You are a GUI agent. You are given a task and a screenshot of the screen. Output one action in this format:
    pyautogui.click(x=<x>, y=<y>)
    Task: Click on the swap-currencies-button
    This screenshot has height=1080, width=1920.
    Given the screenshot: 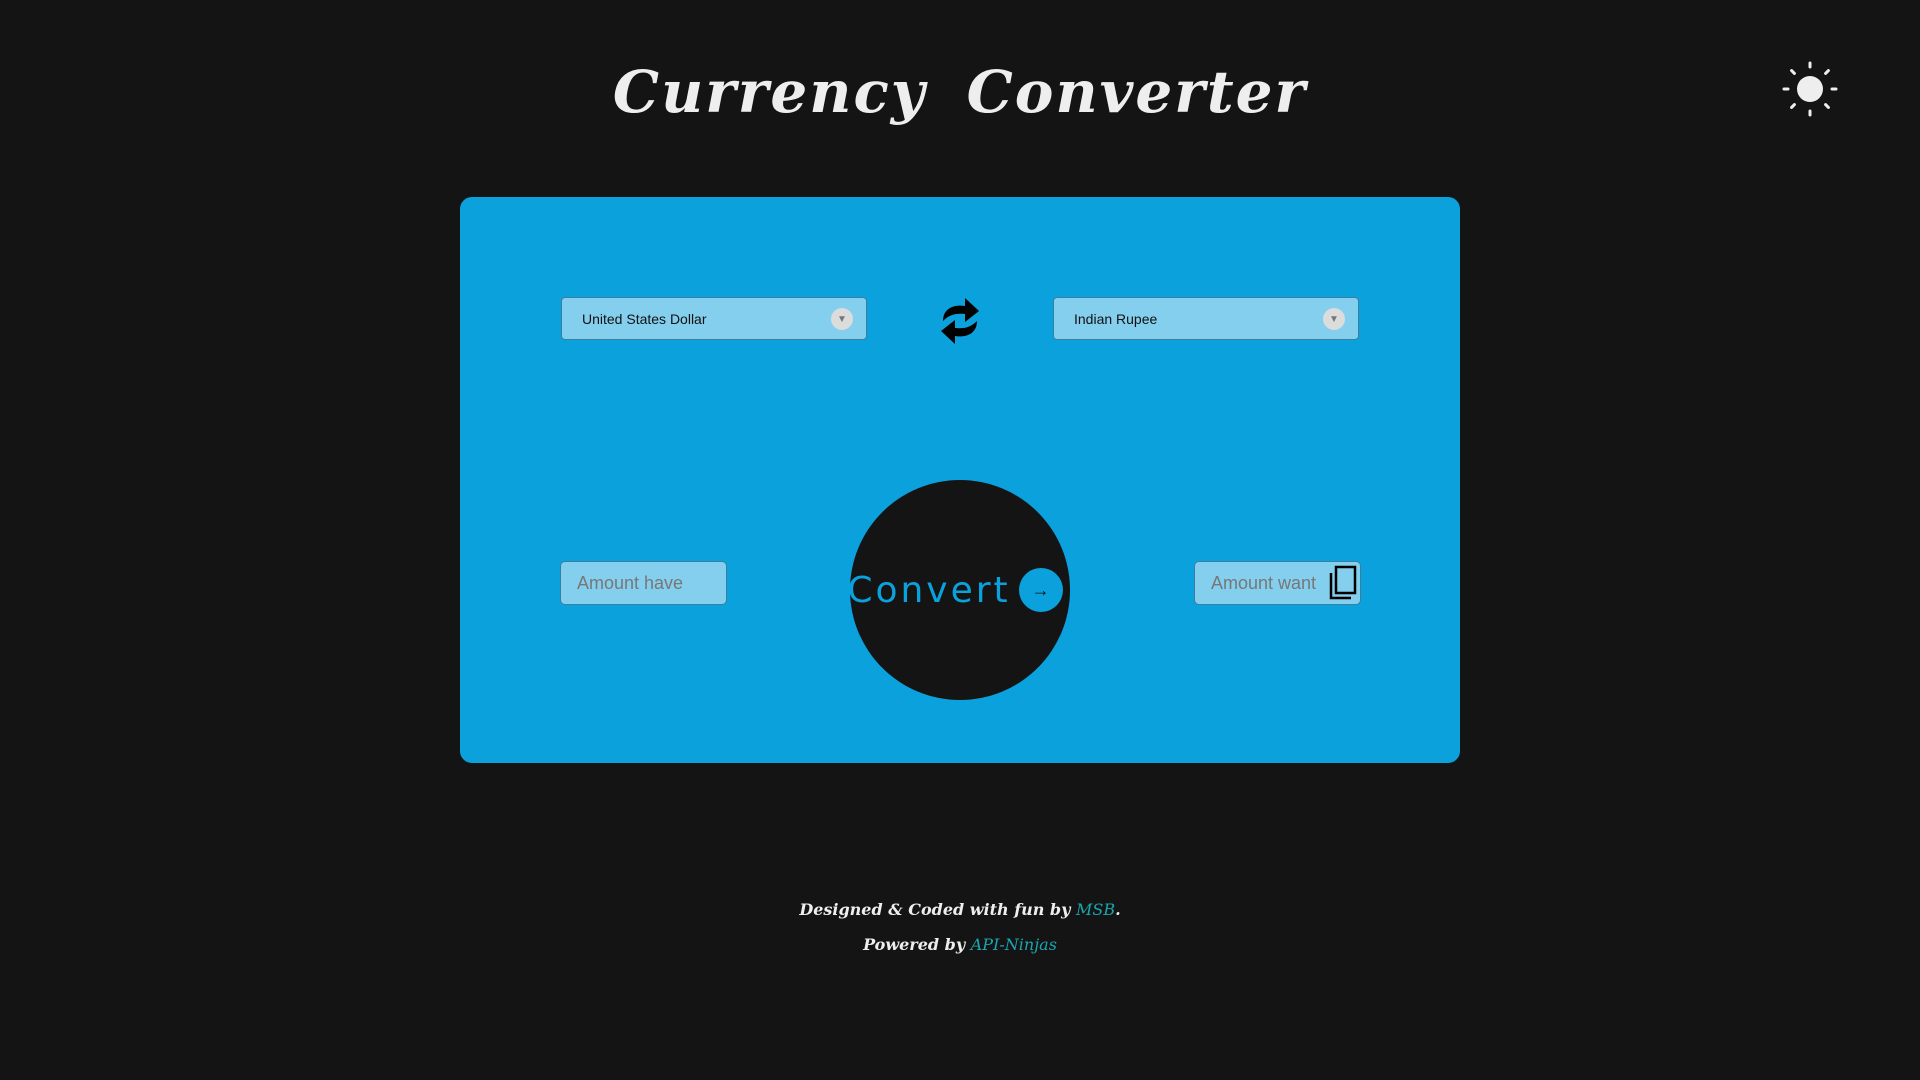 What is the action you would take?
    pyautogui.click(x=960, y=321)
    